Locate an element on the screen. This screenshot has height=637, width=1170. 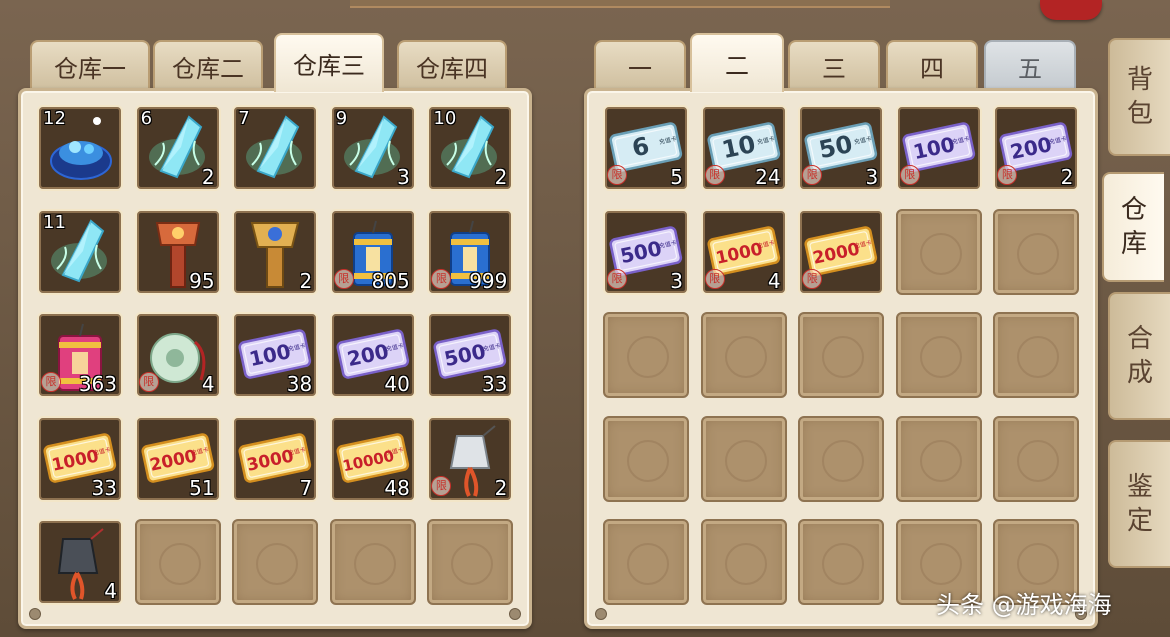
inventory-slot: 6 充值卡 限5 is located at coordinates (646, 148).